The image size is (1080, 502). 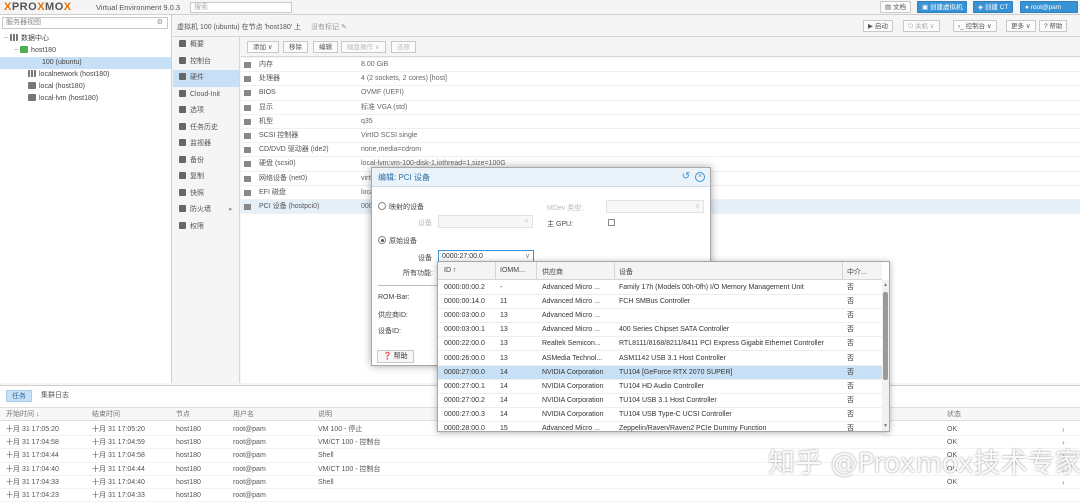 What do you see at coordinates (660, 93) in the screenshot?
I see `hw-row-bios: BIOS OVMF (UEFI)` at bounding box center [660, 93].